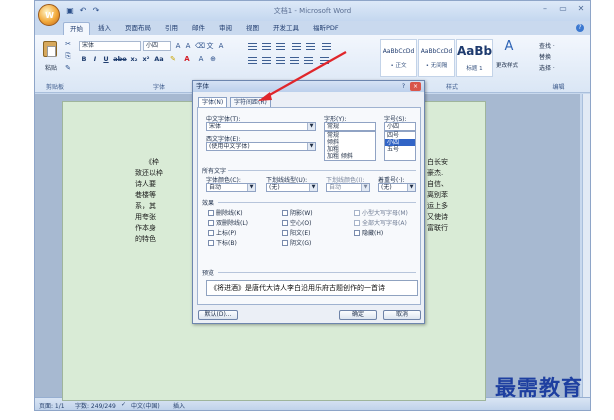  What do you see at coordinates (179, 405) in the screenshot?
I see `status-mode: 插入` at bounding box center [179, 405].